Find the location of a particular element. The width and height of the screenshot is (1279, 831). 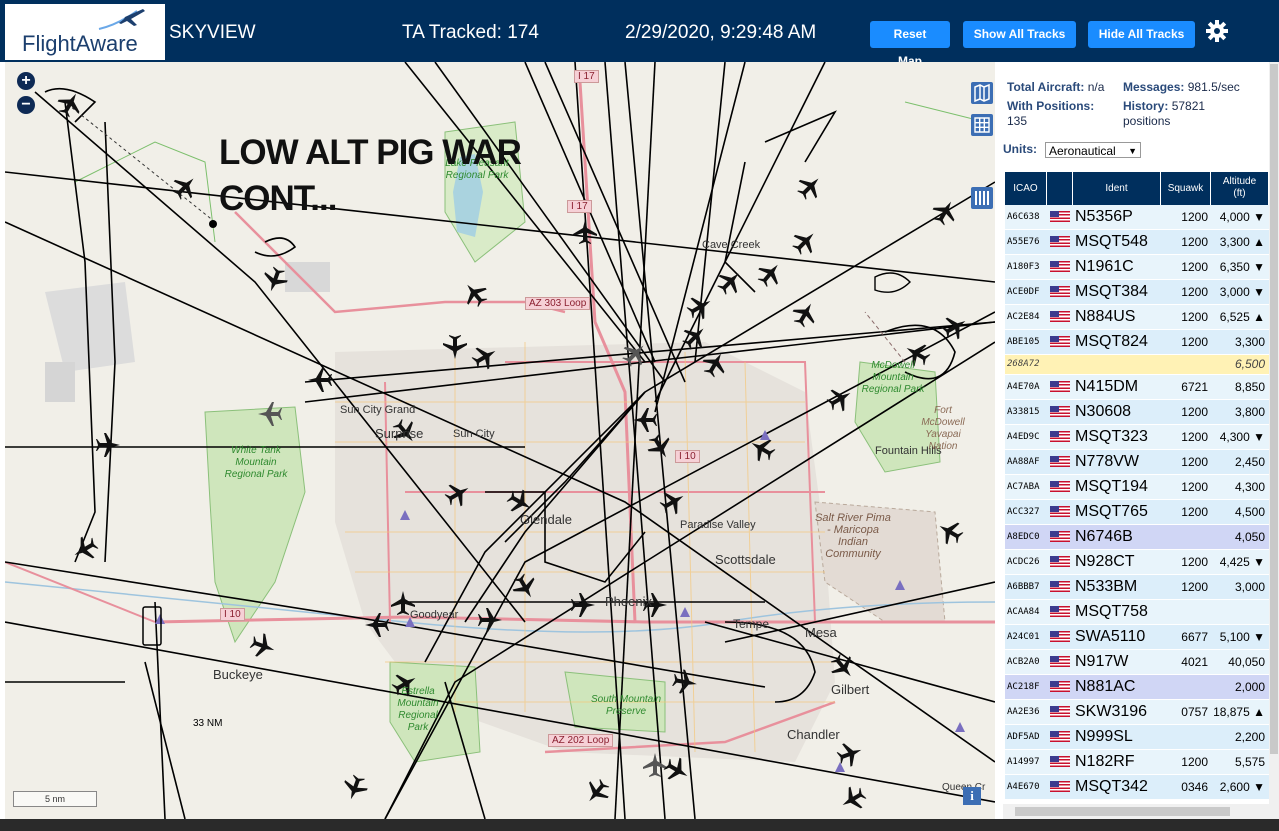

park-mcdowell: McDowell Mountain Regional Park is located at coordinates (893, 377).